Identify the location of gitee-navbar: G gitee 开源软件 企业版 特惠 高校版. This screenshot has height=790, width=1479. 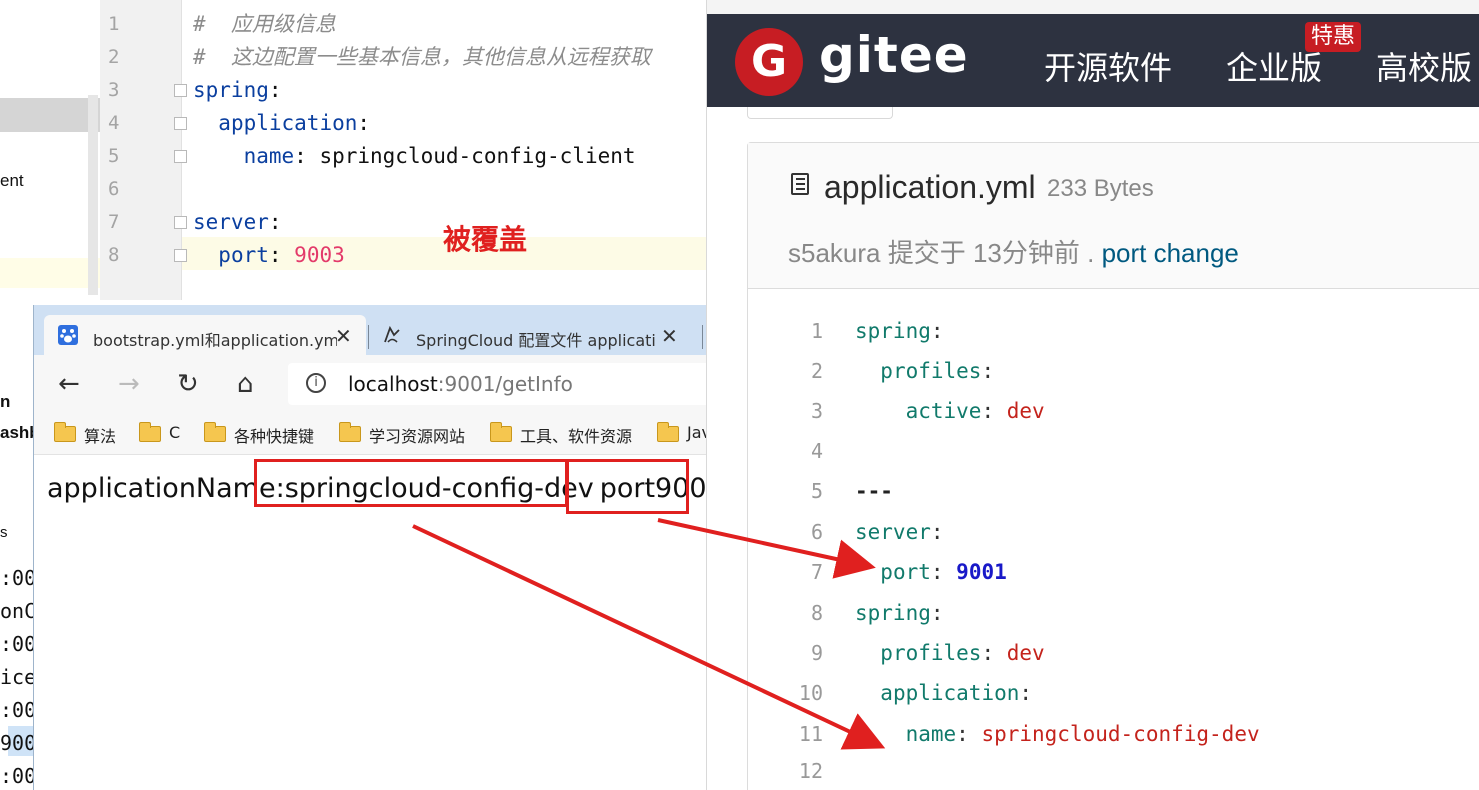
(1093, 60).